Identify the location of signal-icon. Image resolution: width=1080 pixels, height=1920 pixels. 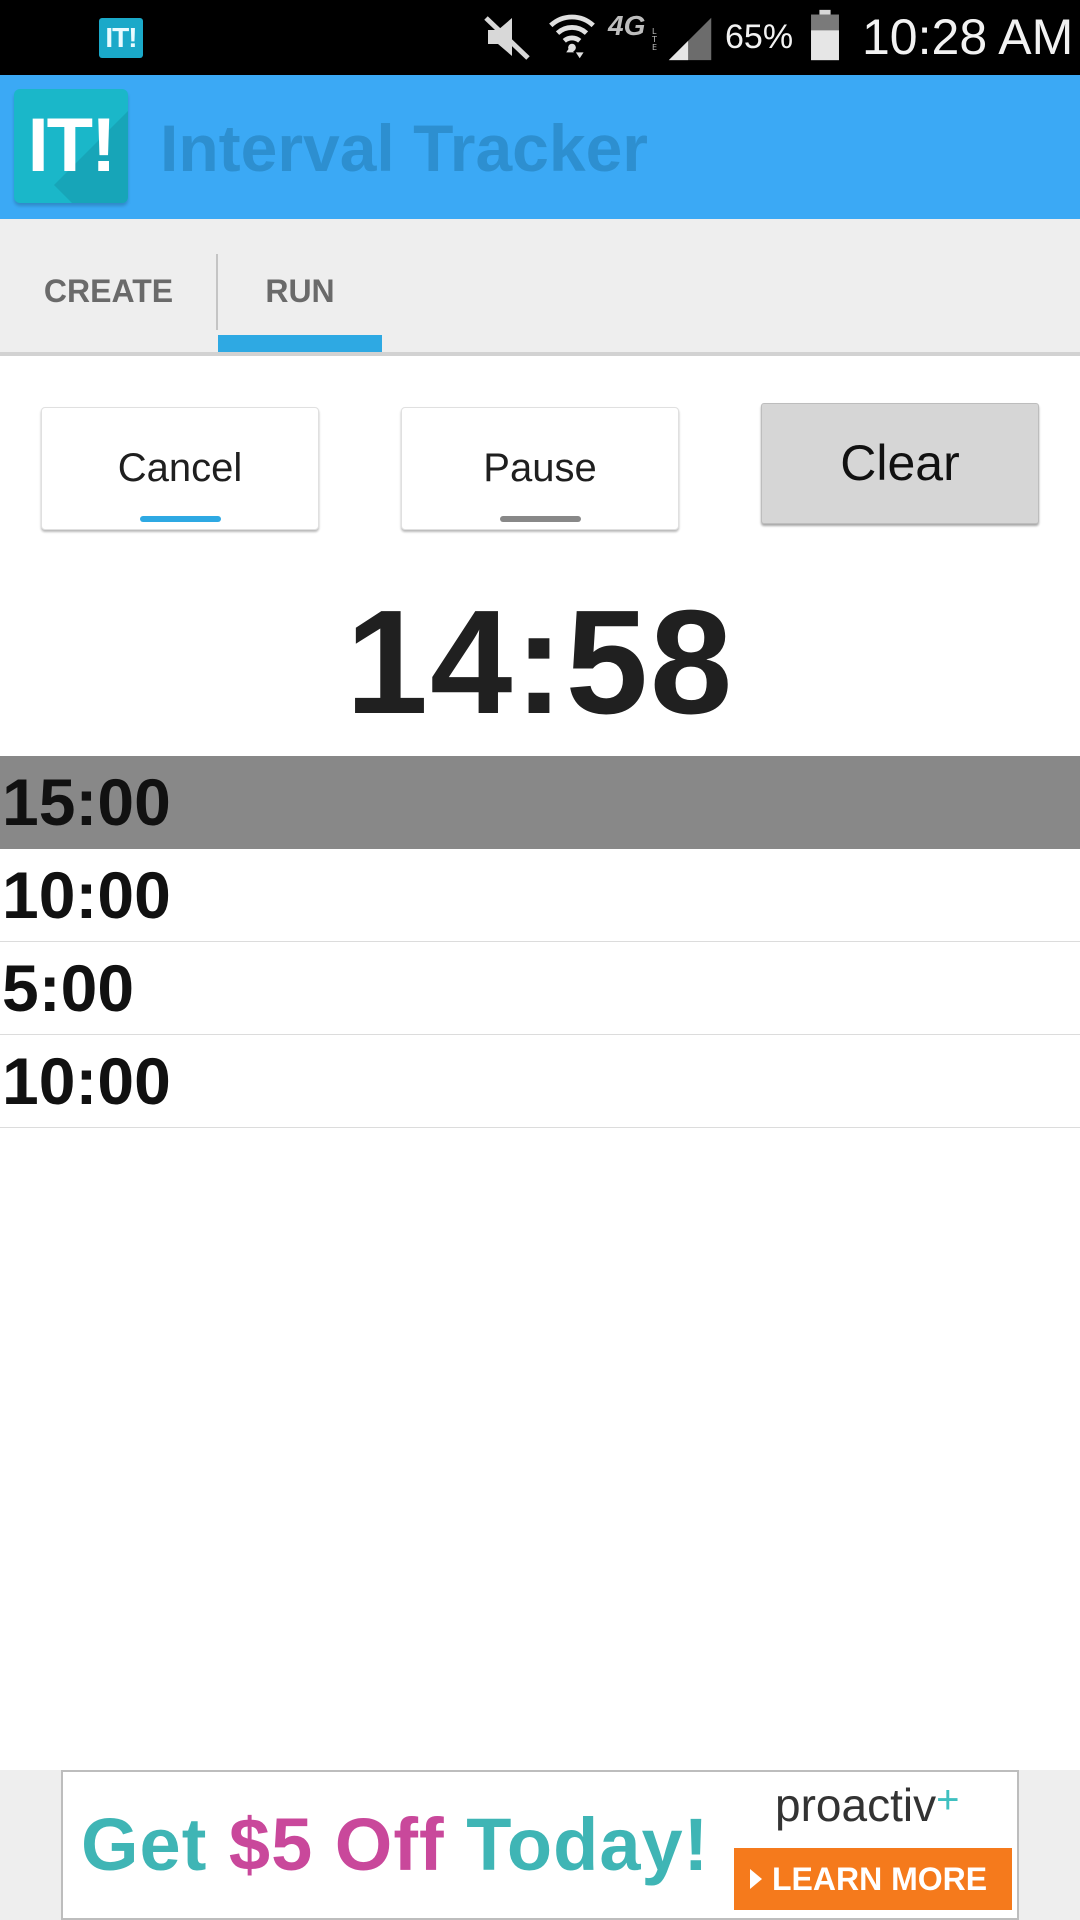
(690, 39).